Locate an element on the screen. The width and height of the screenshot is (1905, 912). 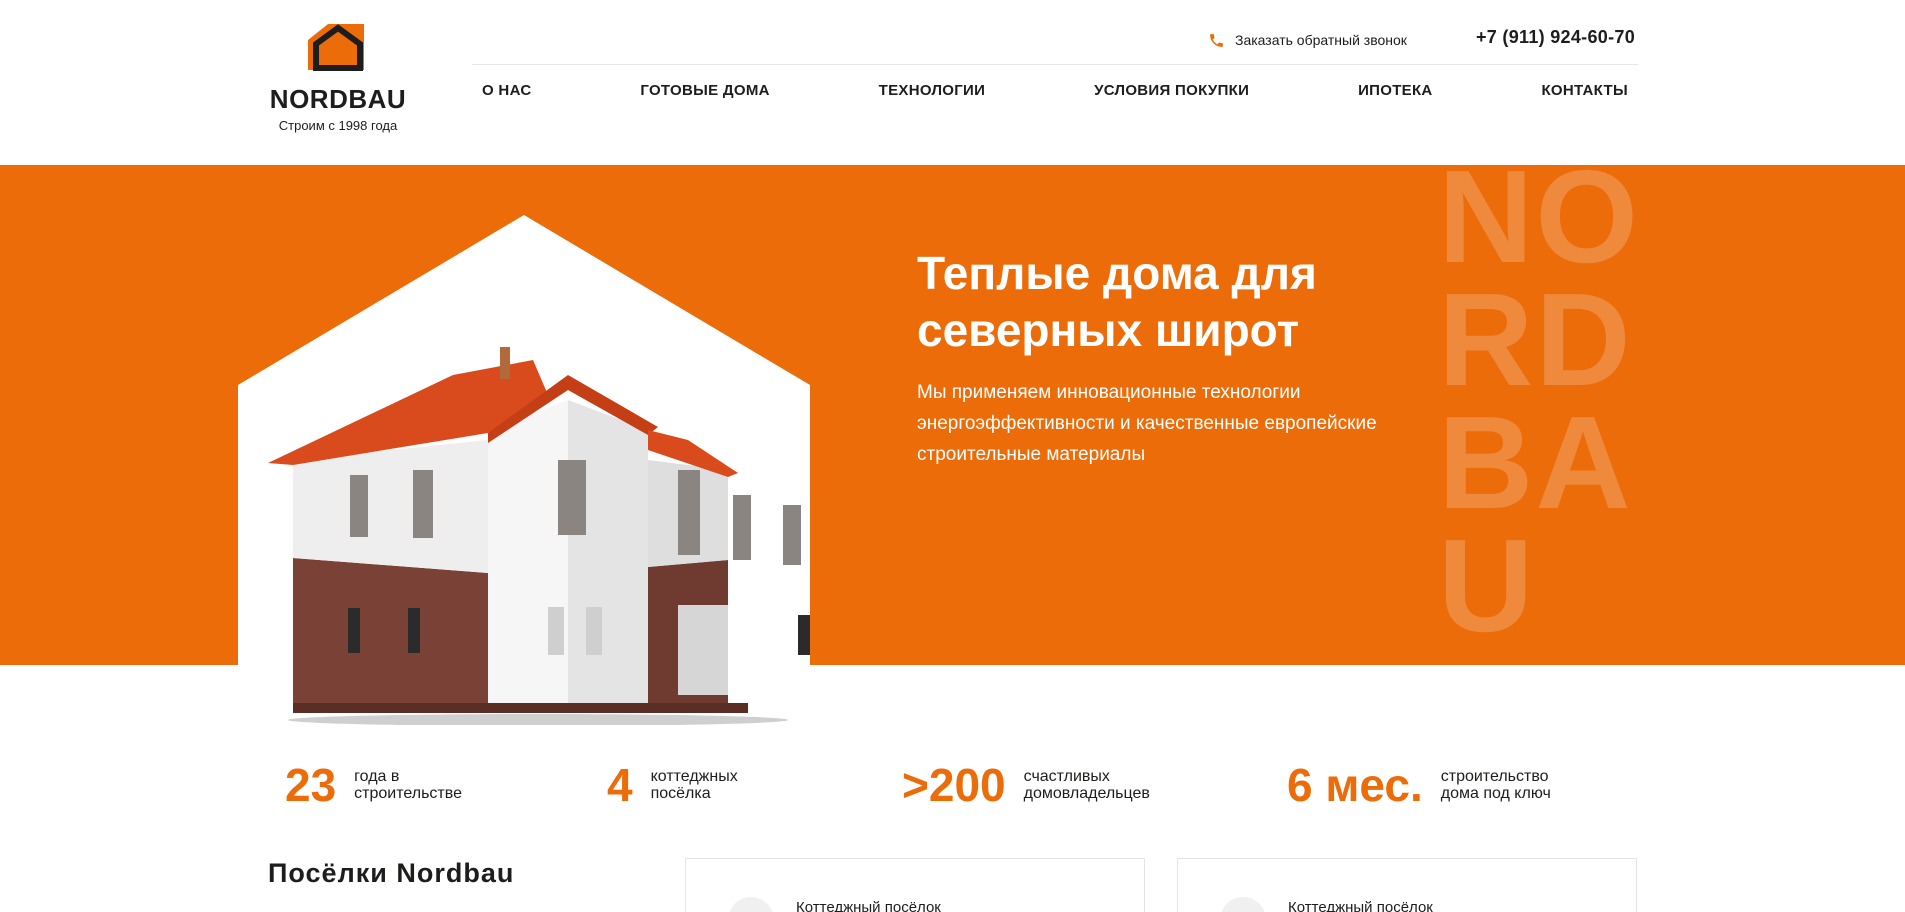
stat-value: 6 мес. is located at coordinates (1355, 785).